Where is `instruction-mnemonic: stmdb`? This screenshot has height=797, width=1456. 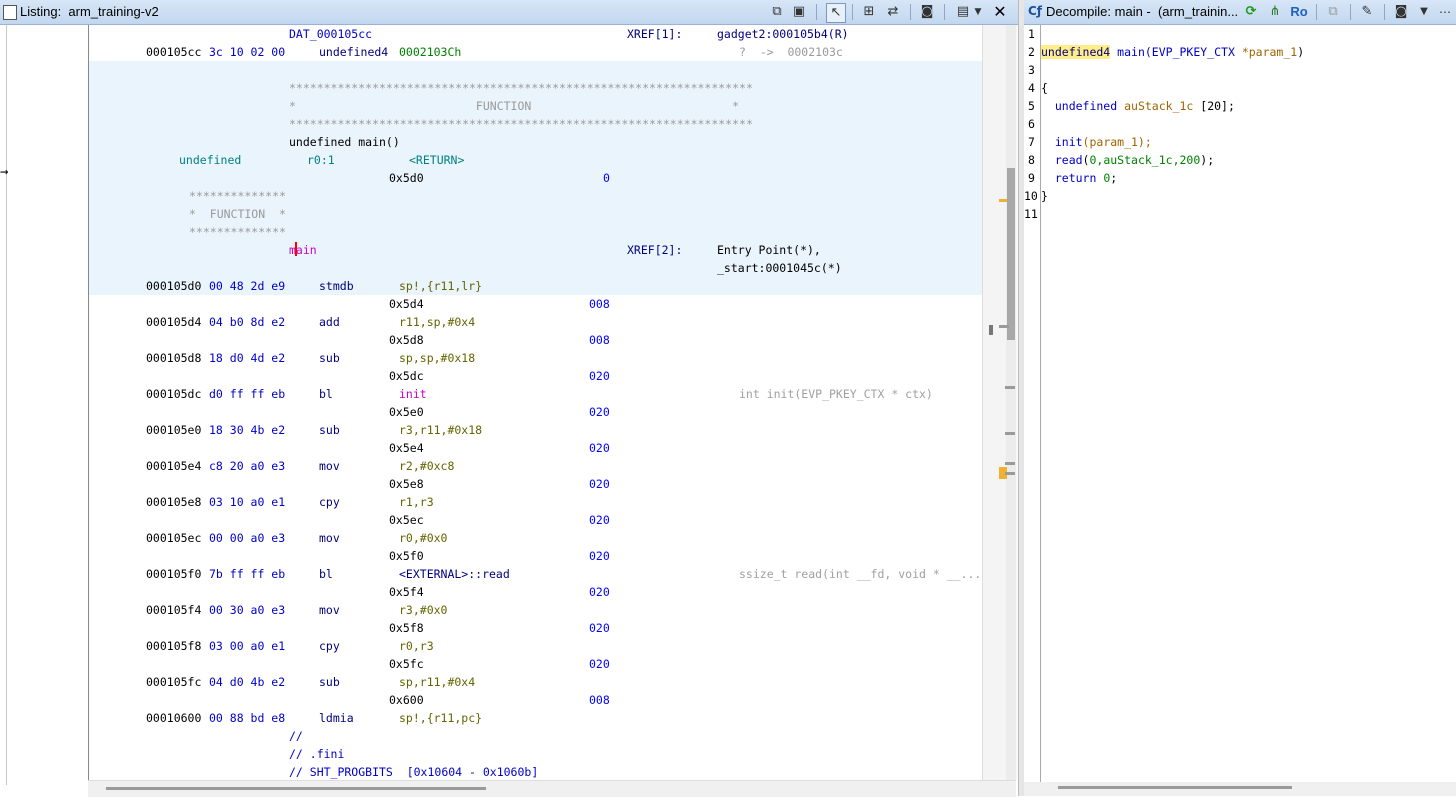
instruction-mnemonic: stmdb is located at coordinates (336, 286).